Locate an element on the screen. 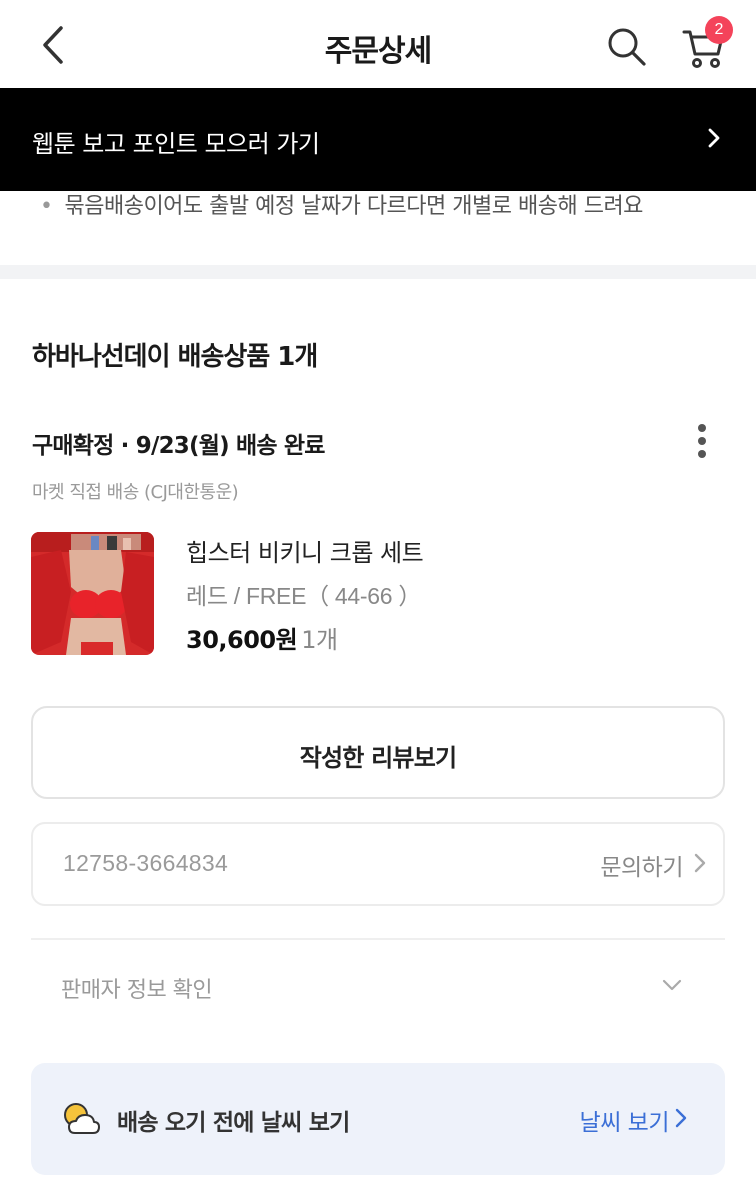 The height and width of the screenshot is (1200, 756). webtoon-points-banner: 웹툰 보고 포인트 모으러 가기 is located at coordinates (378, 139).